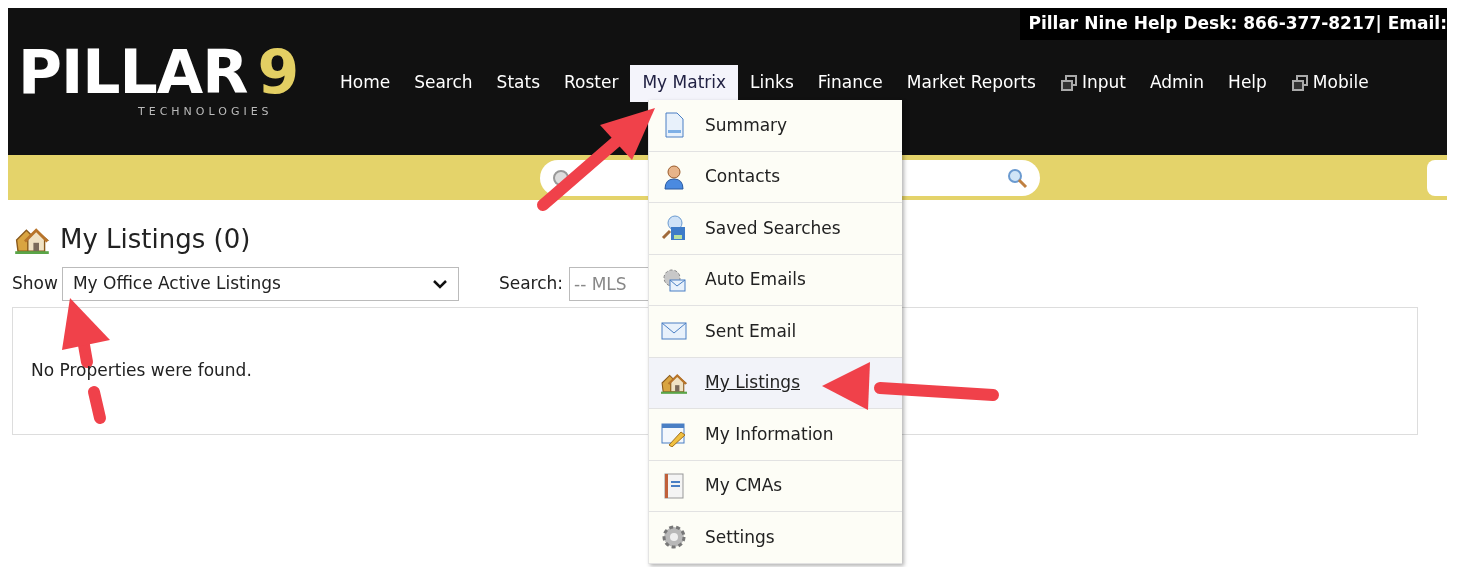 The height and width of the screenshot is (567, 1460). I want to click on gear-envelope-icon, so click(674, 279).